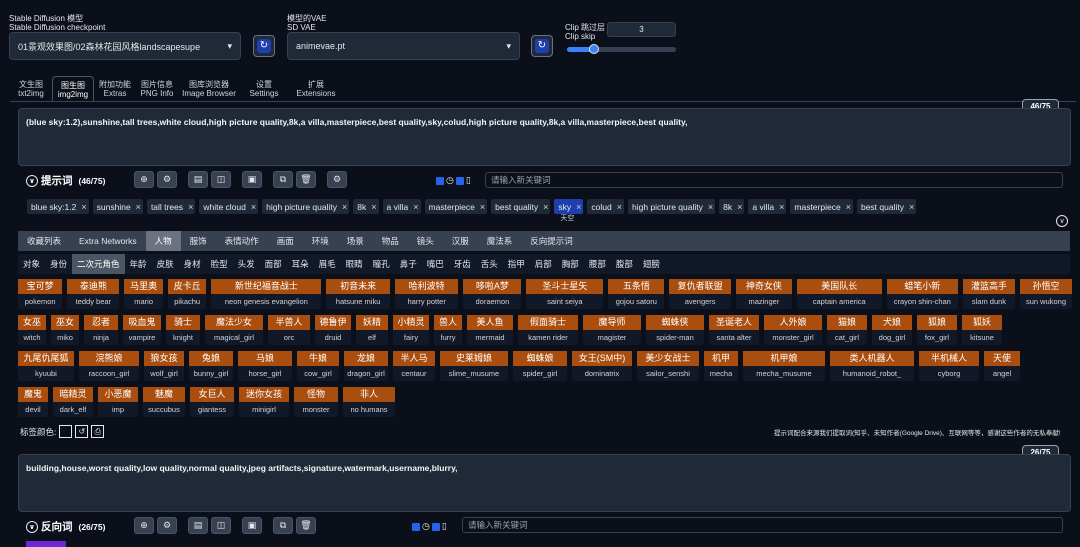 The height and width of the screenshot is (547, 1080). I want to click on character-tag: 史莱姆娘 slime_musume, so click(474, 366).